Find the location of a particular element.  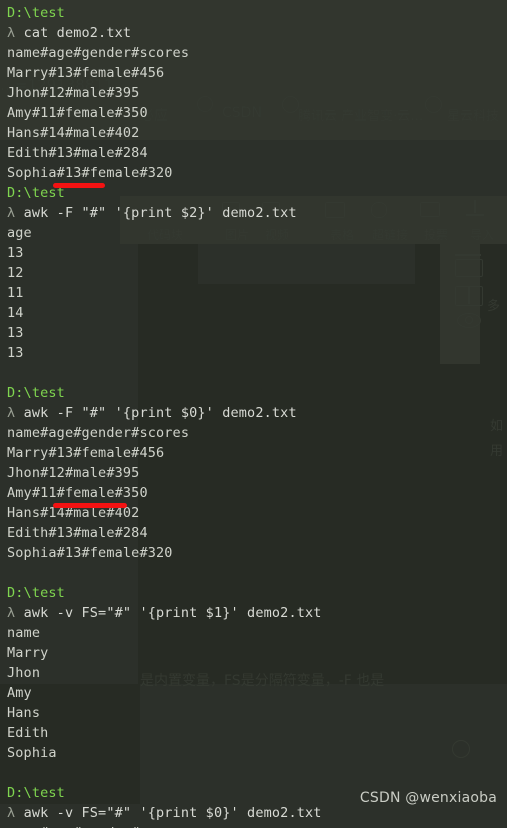

command-line: λ awk -v FS="#" '{print $1}' demo2.txt is located at coordinates (164, 613).